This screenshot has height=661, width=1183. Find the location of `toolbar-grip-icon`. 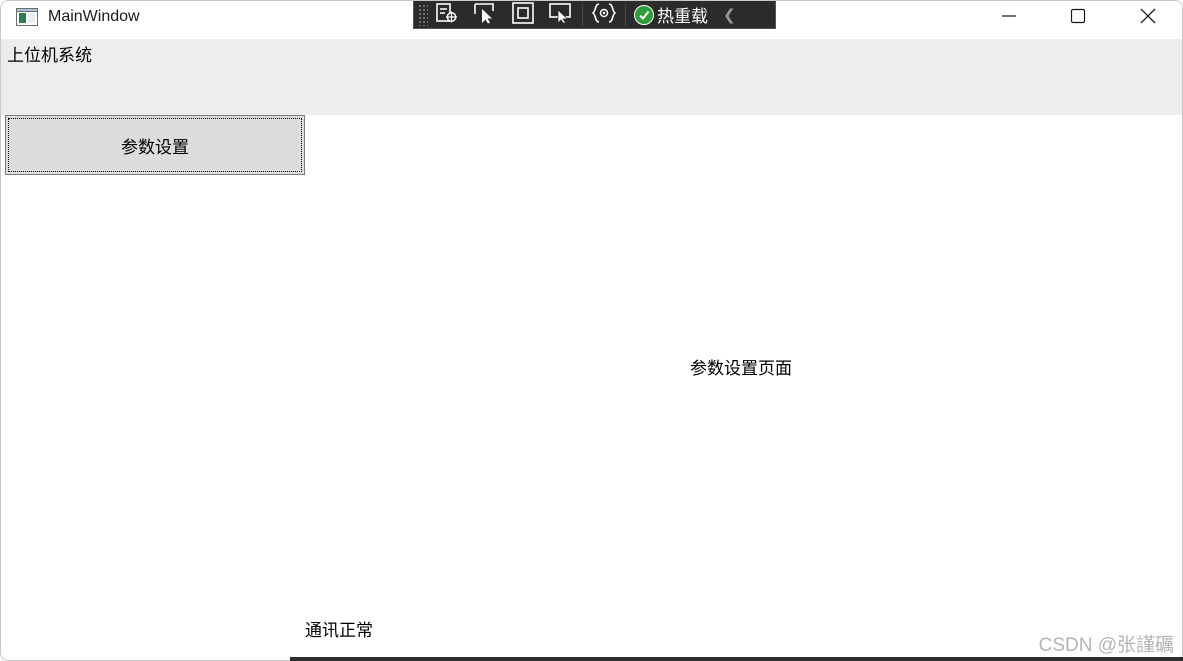

toolbar-grip-icon is located at coordinates (423, 14).